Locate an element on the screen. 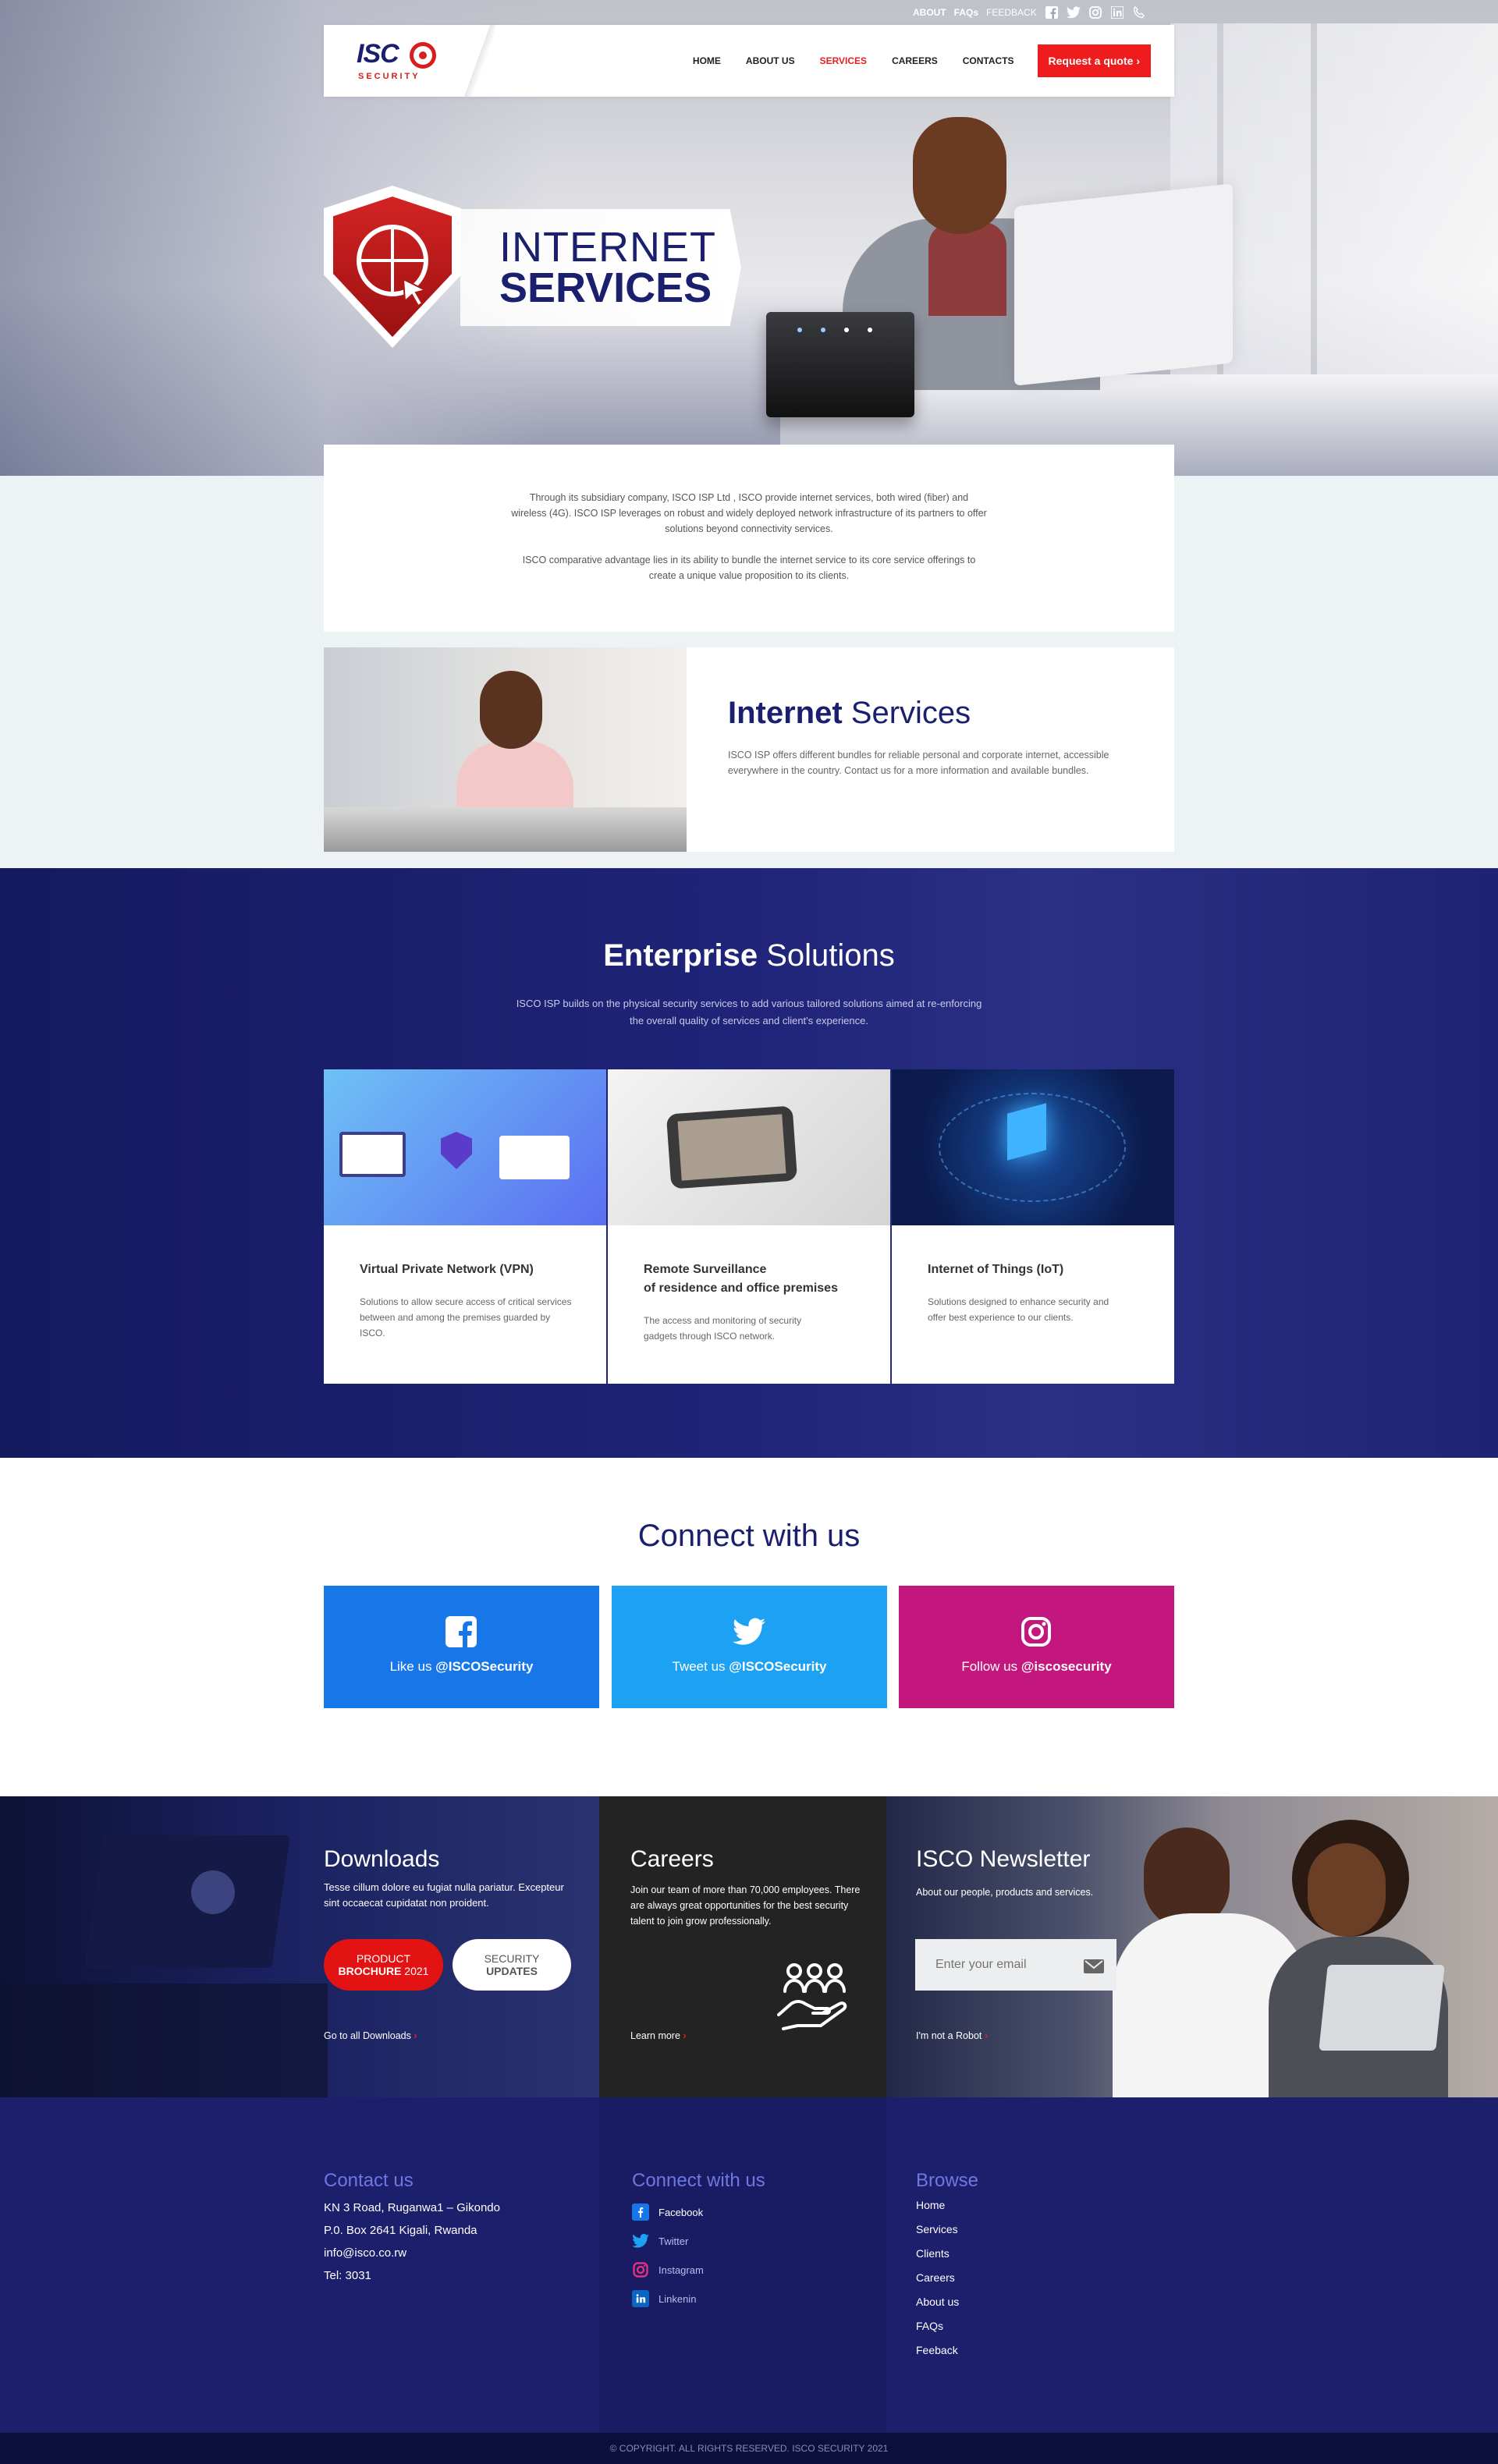 Image resolution: width=1498 pixels, height=2464 pixels. careers-learn-more-link: Learn more is located at coordinates (658, 2035).